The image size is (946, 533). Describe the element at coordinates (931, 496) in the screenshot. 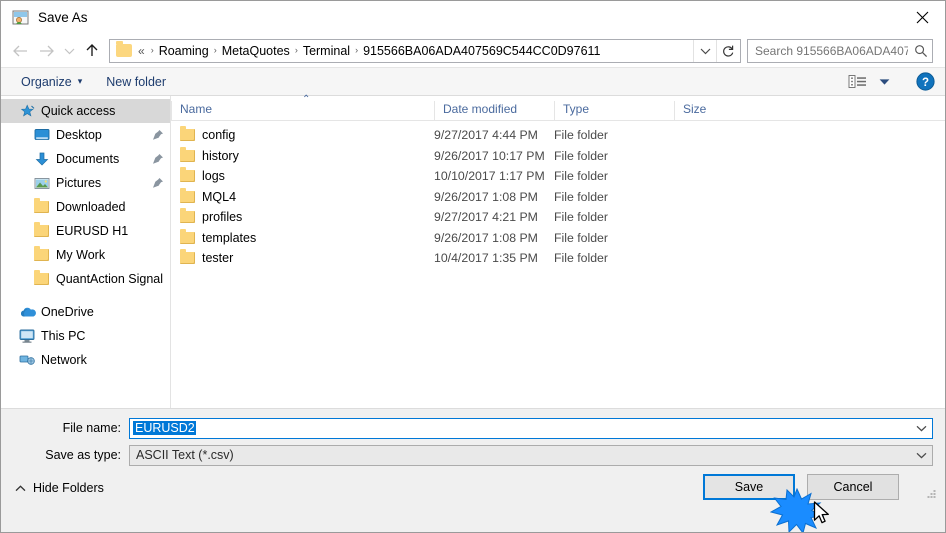

I see `resize-grip-icon` at that location.